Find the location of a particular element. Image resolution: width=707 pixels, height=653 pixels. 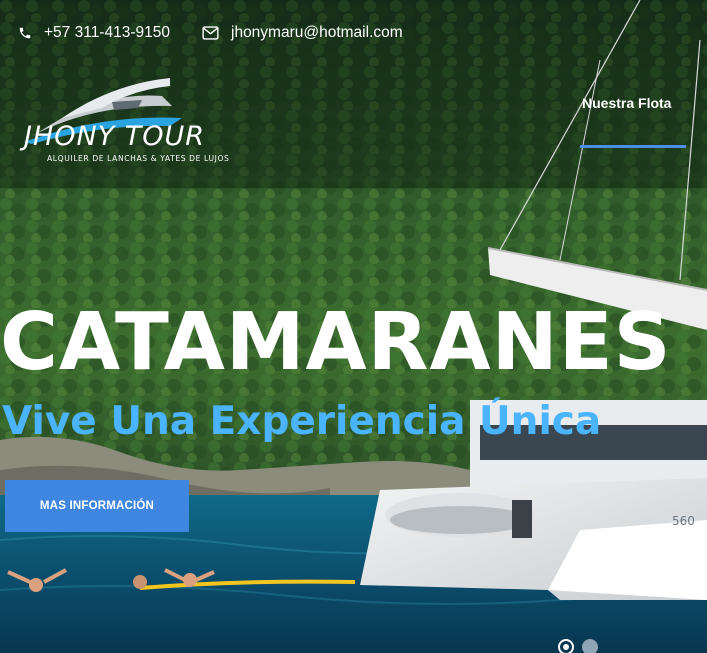

phone-icon is located at coordinates (25, 33).